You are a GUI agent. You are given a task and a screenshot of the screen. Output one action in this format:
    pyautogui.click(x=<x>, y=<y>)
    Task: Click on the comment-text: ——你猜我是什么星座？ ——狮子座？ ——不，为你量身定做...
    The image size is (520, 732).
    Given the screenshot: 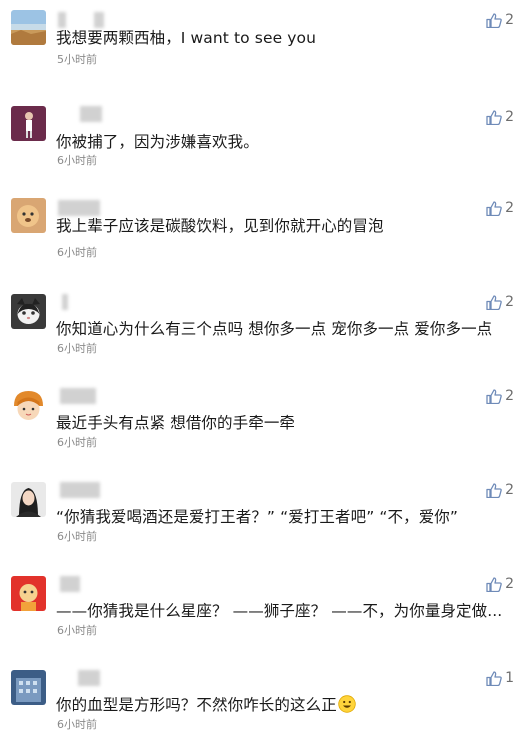 What is the action you would take?
    pyautogui.click(x=279, y=611)
    